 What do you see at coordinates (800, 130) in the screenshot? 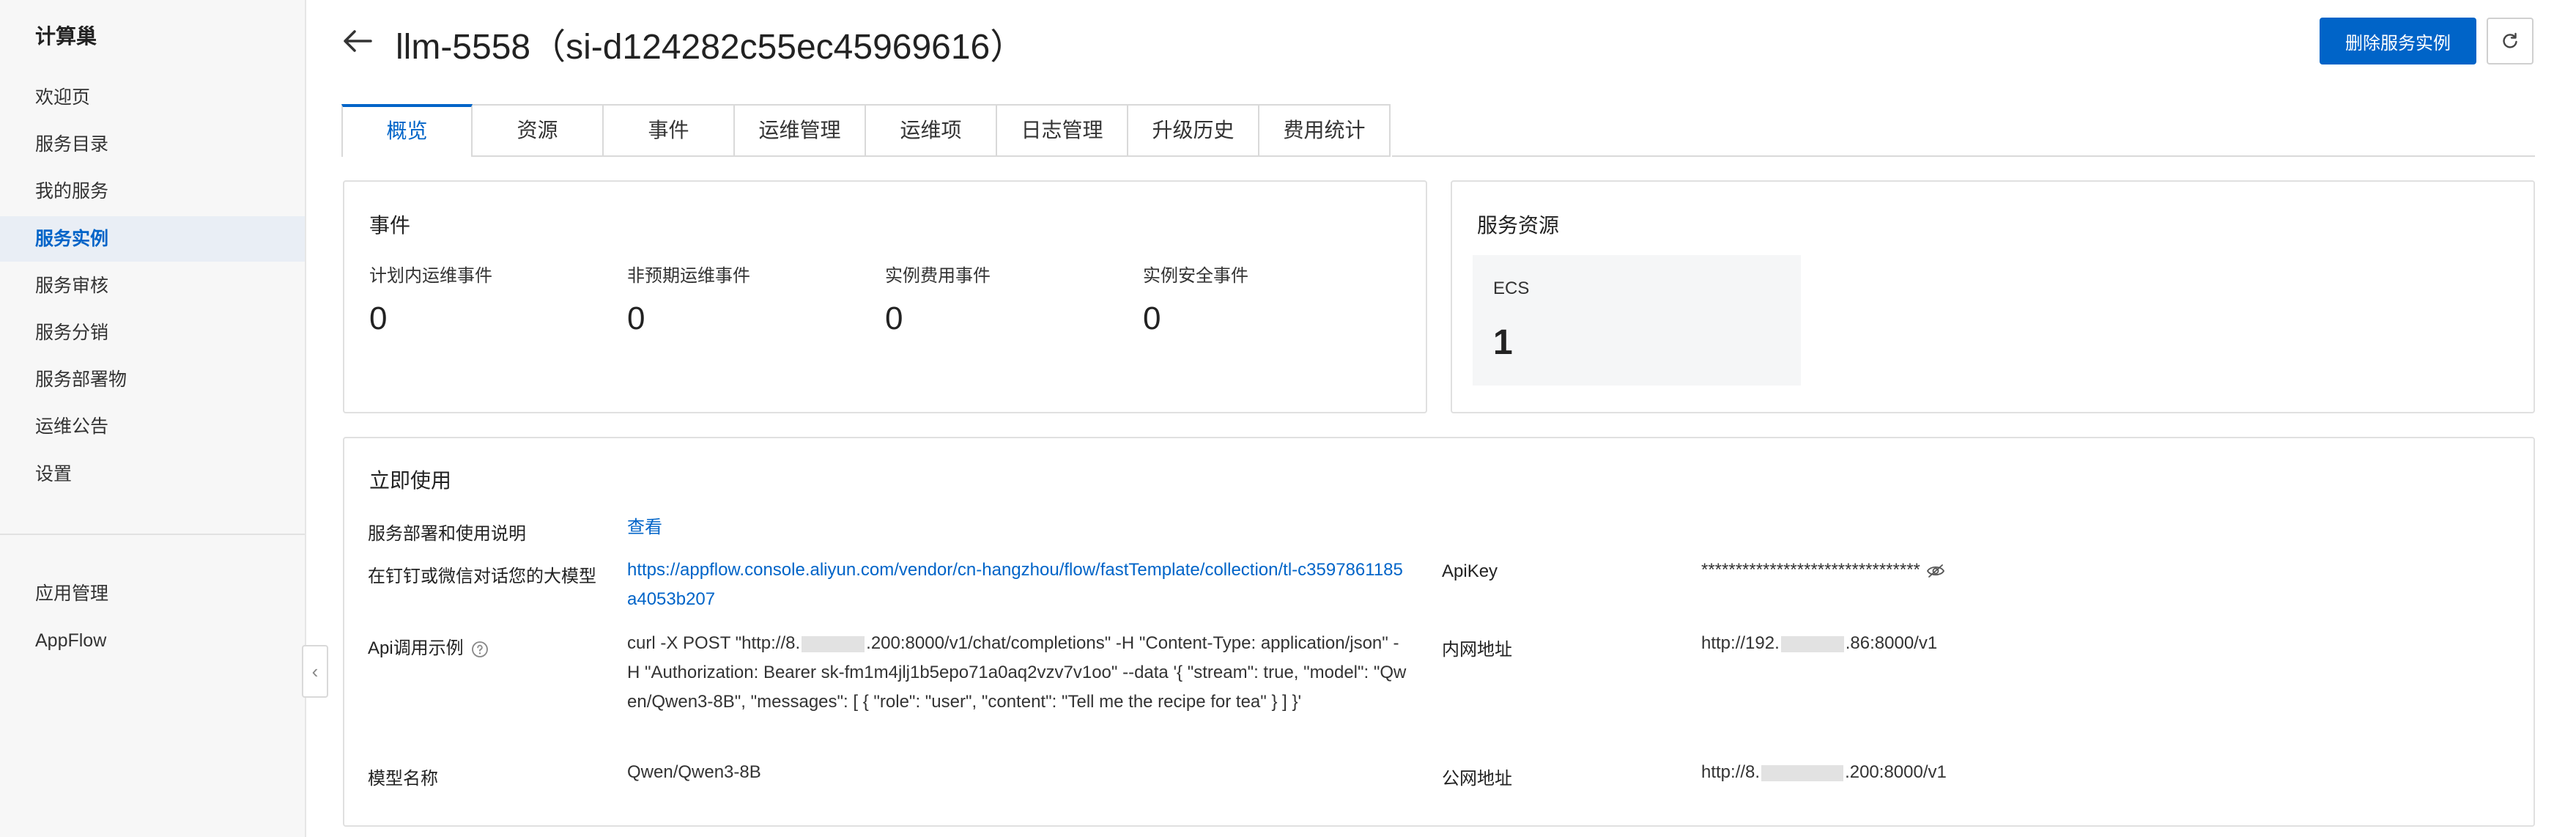
I see `tab-ops-management: 运维管理` at bounding box center [800, 130].